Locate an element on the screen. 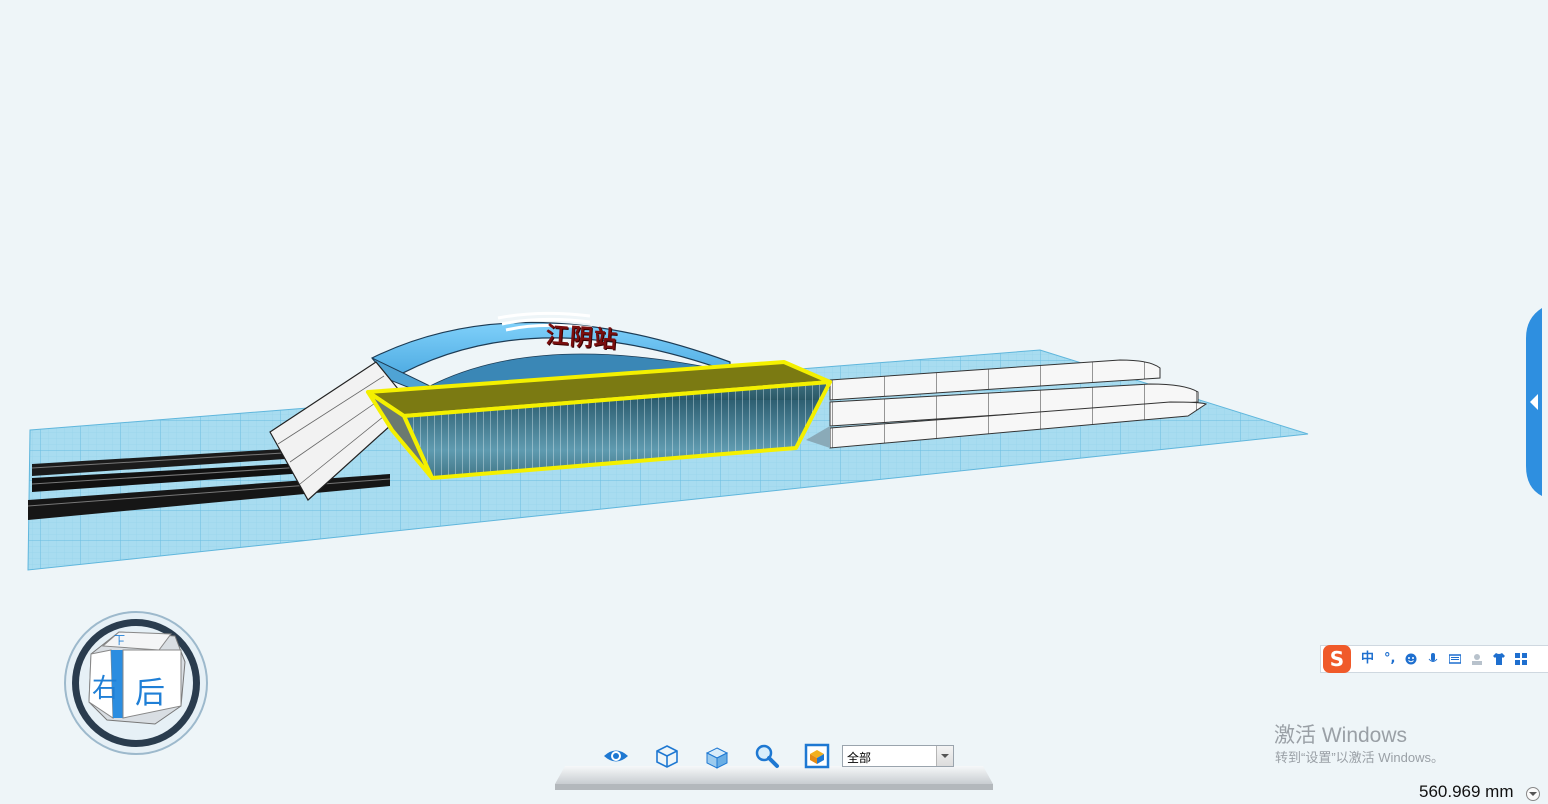 This screenshot has width=1548, height=804. zoom-icon is located at coordinates (767, 756).